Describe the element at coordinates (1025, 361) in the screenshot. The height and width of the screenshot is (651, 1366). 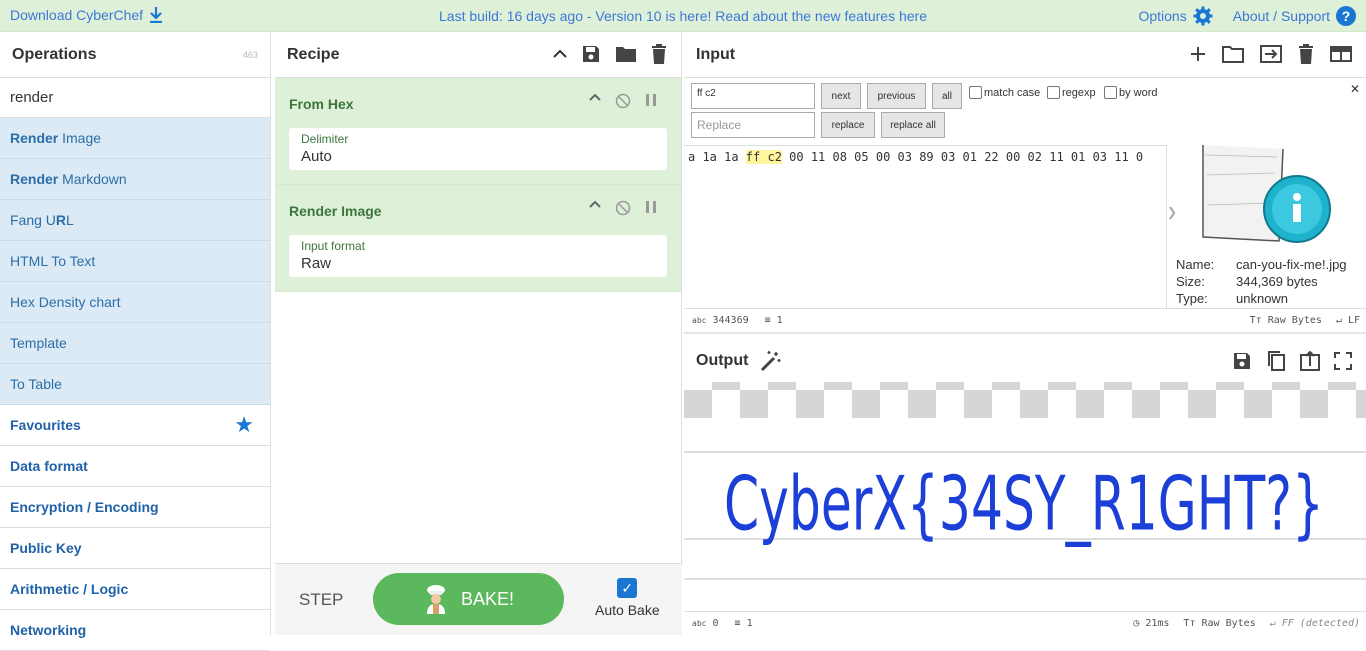
I see `output-header: Output` at that location.